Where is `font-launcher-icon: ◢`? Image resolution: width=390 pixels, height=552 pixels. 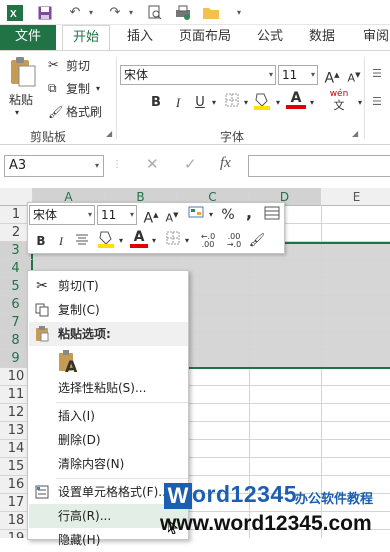
font-launcher-icon: ◢ is located at coordinates (355, 133).